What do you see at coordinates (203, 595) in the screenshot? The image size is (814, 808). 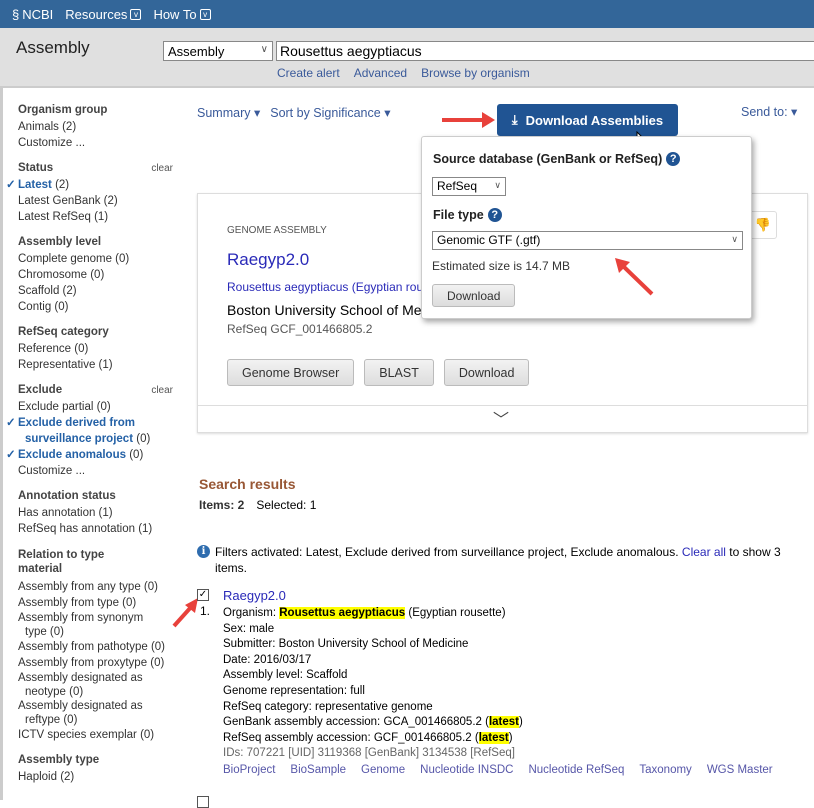 I see `result-checkbox: ✓` at bounding box center [203, 595].